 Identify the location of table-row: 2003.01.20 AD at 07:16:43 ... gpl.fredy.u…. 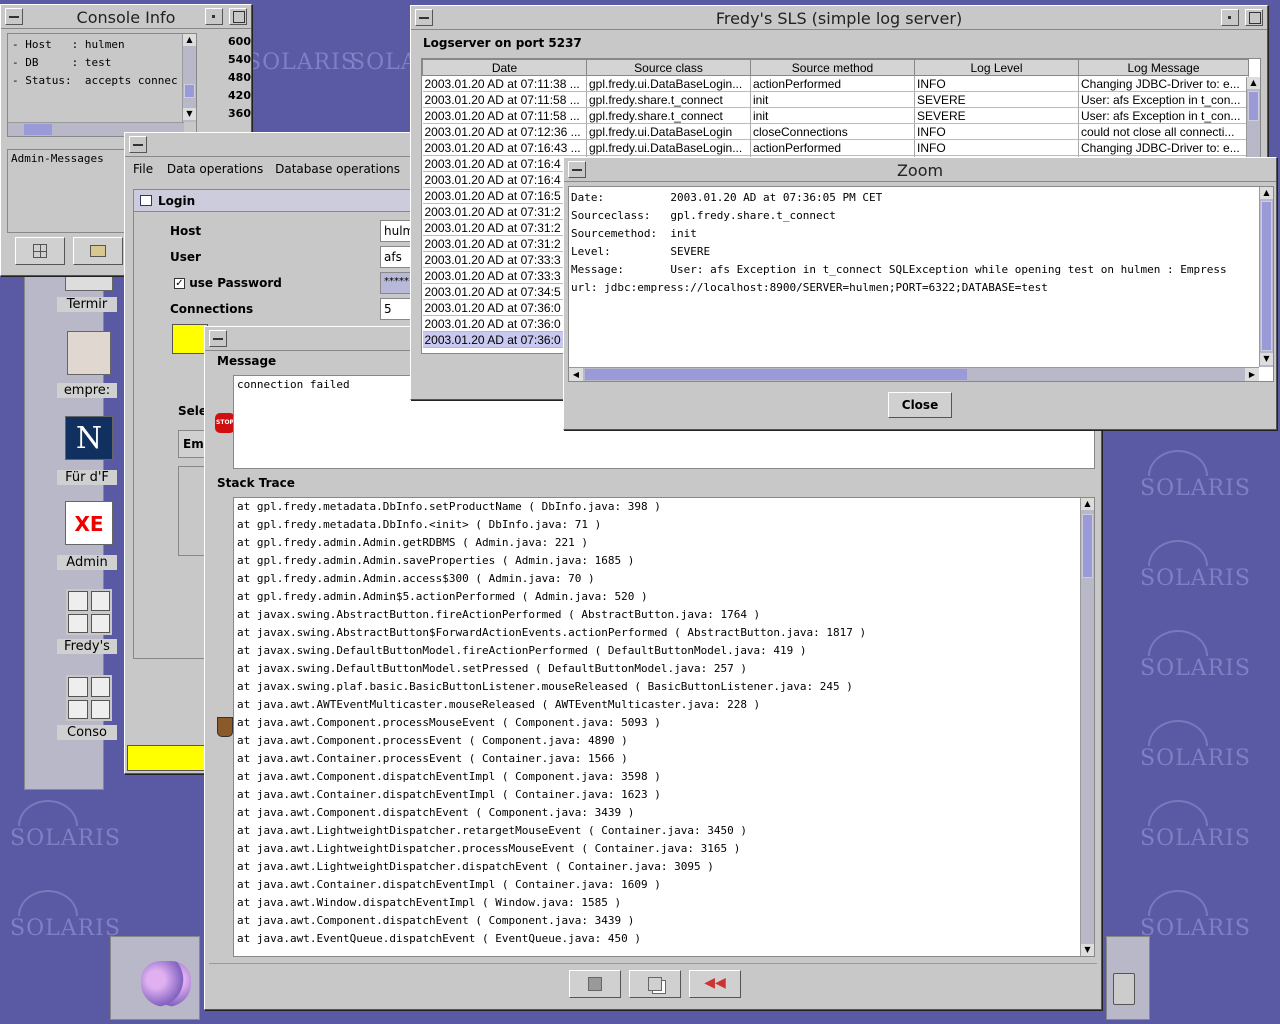
(835, 147).